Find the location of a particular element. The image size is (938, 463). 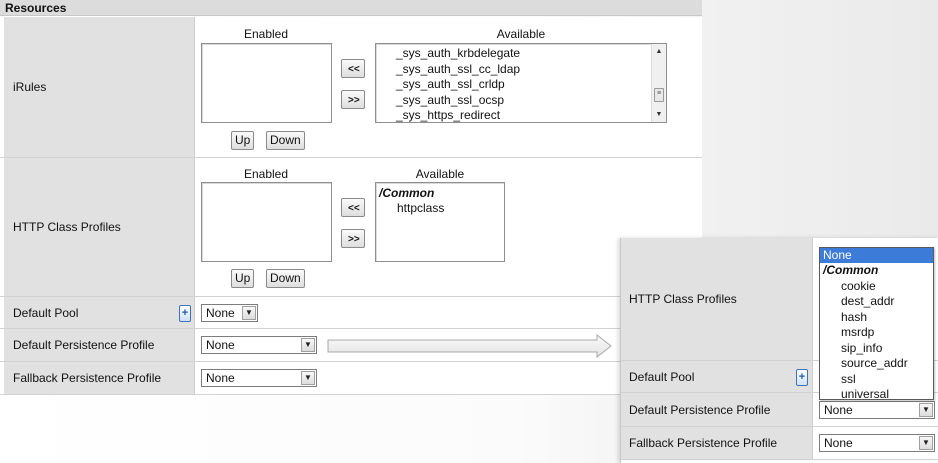

dropdown-option: source_addr is located at coordinates (876, 364).